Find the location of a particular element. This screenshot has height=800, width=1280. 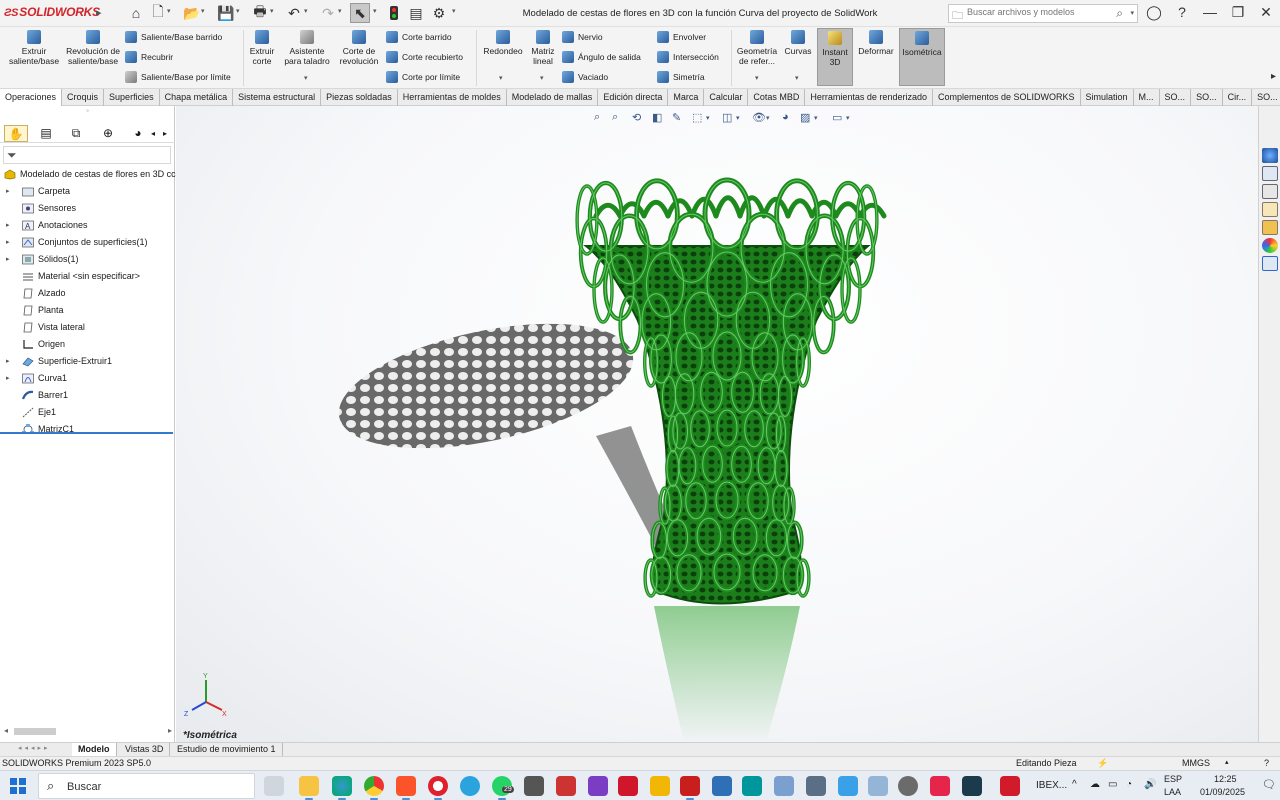

solidworks-resources-icon is located at coordinates (1270, 155).